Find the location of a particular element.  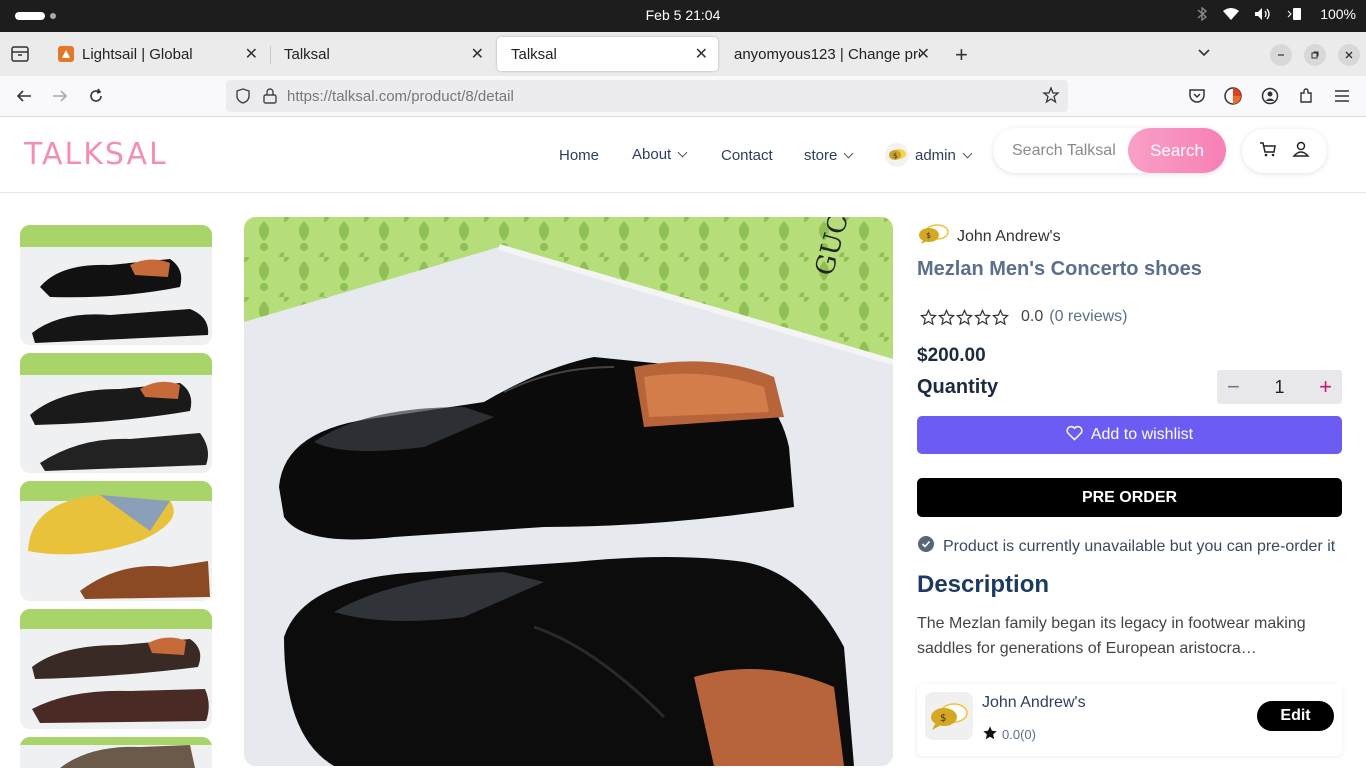

nav-user-label: admin is located at coordinates (935, 155).